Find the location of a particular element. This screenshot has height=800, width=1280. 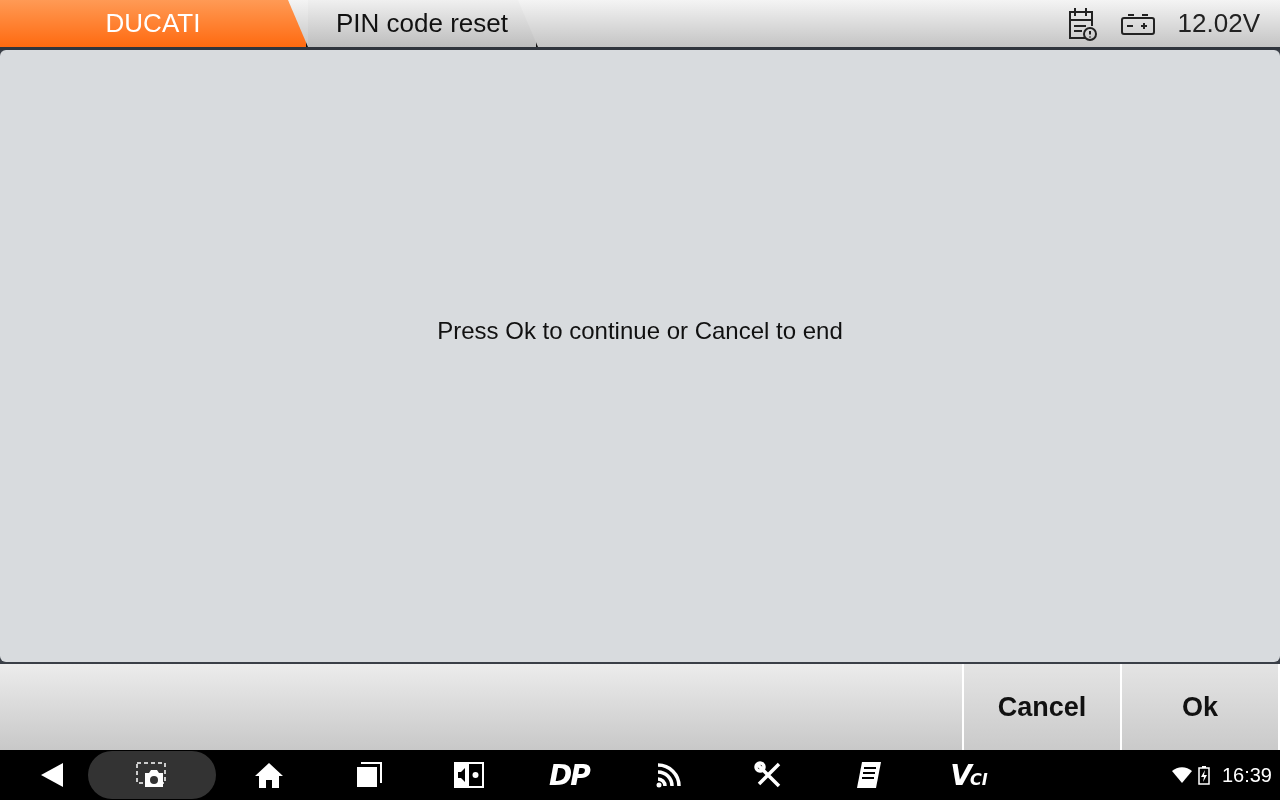

document-icon is located at coordinates (869, 775).